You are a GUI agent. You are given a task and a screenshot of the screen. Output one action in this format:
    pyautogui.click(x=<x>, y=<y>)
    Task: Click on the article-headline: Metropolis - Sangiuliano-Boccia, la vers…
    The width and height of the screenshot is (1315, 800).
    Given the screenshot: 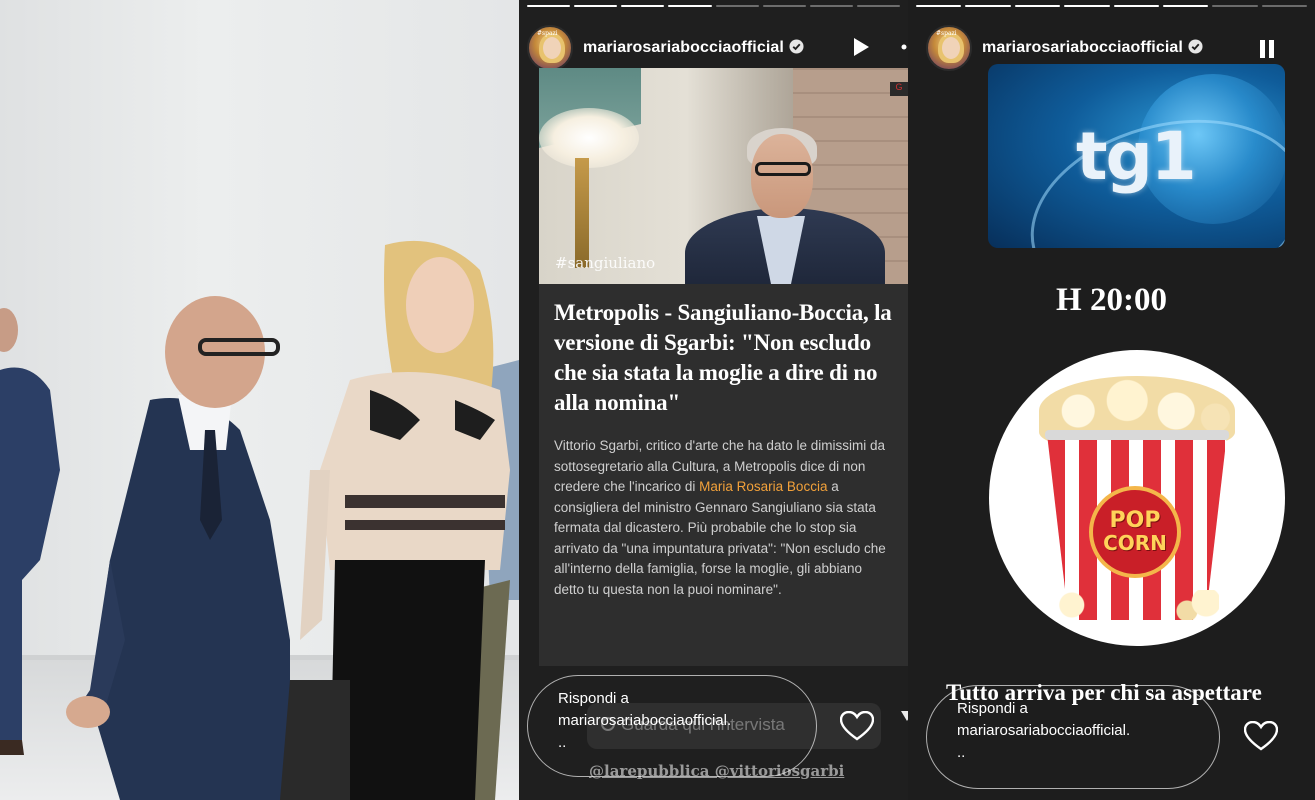 What is the action you would take?
    pyautogui.click(x=723, y=357)
    